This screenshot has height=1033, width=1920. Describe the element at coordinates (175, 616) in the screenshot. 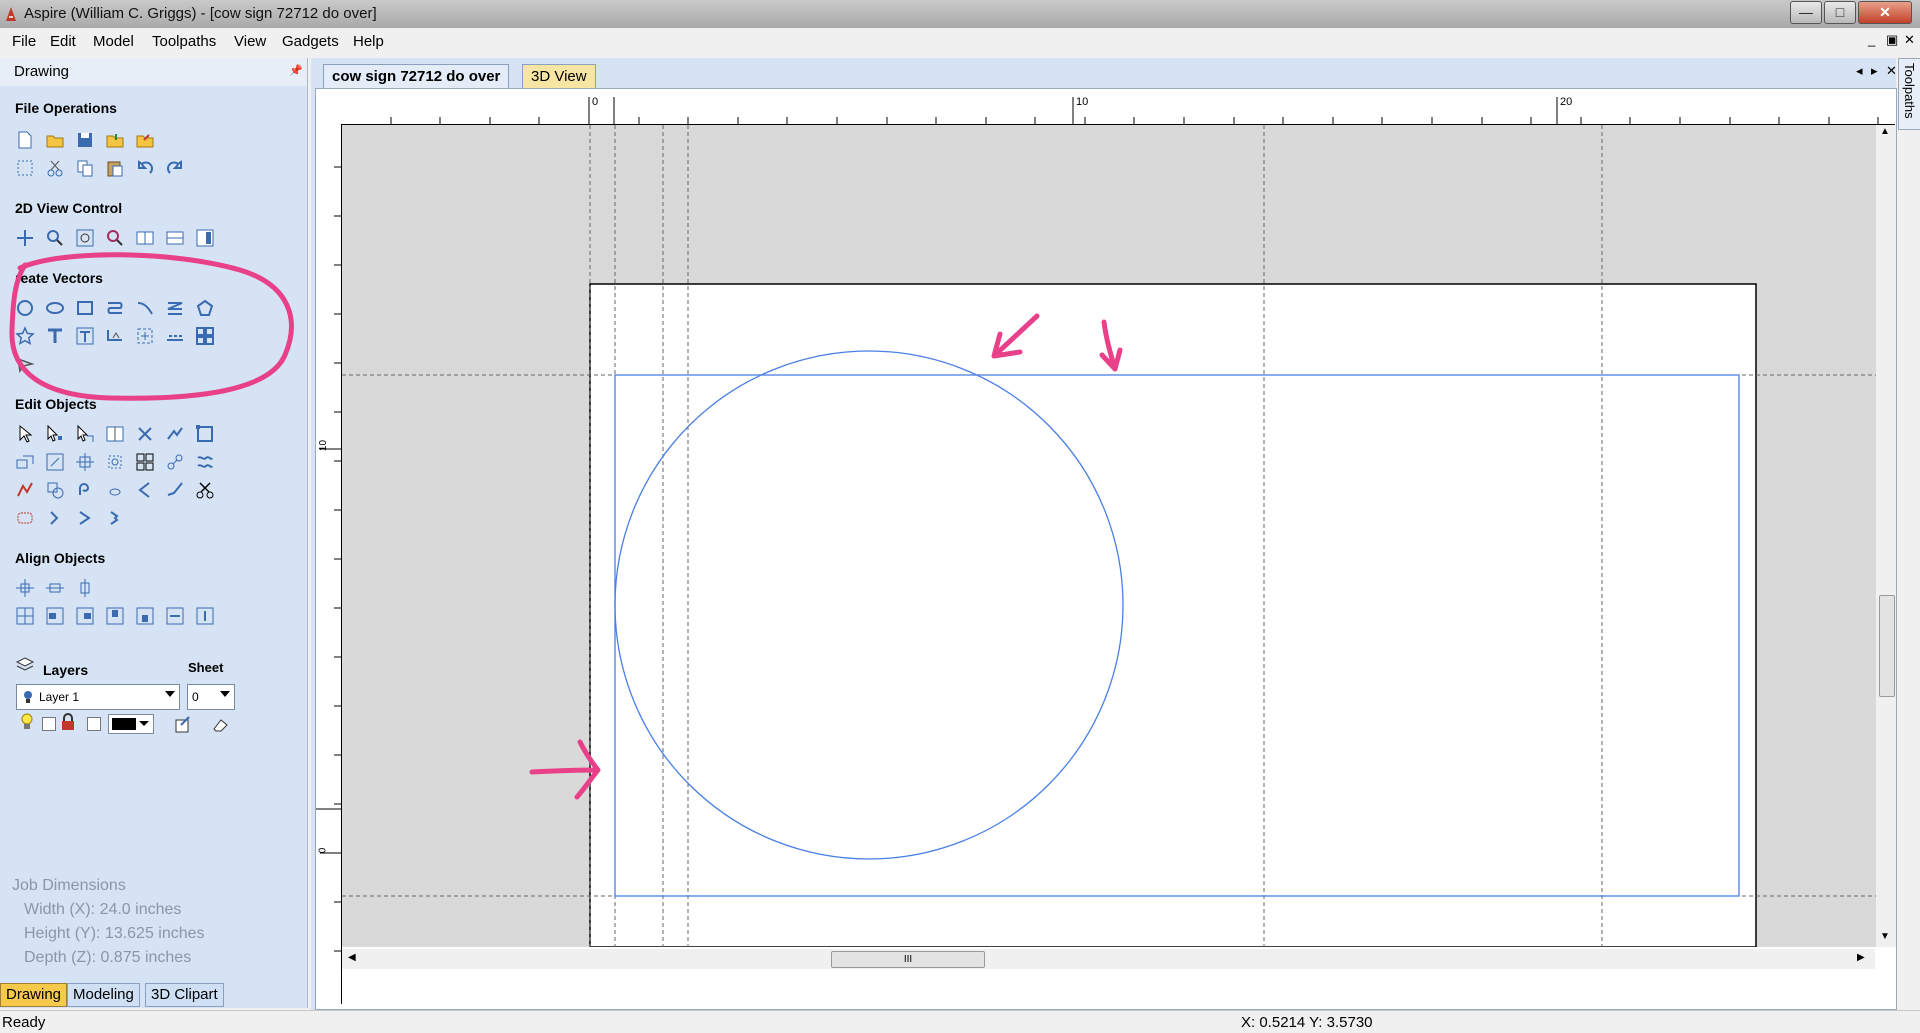

I see `space-horizontally-icon` at that location.